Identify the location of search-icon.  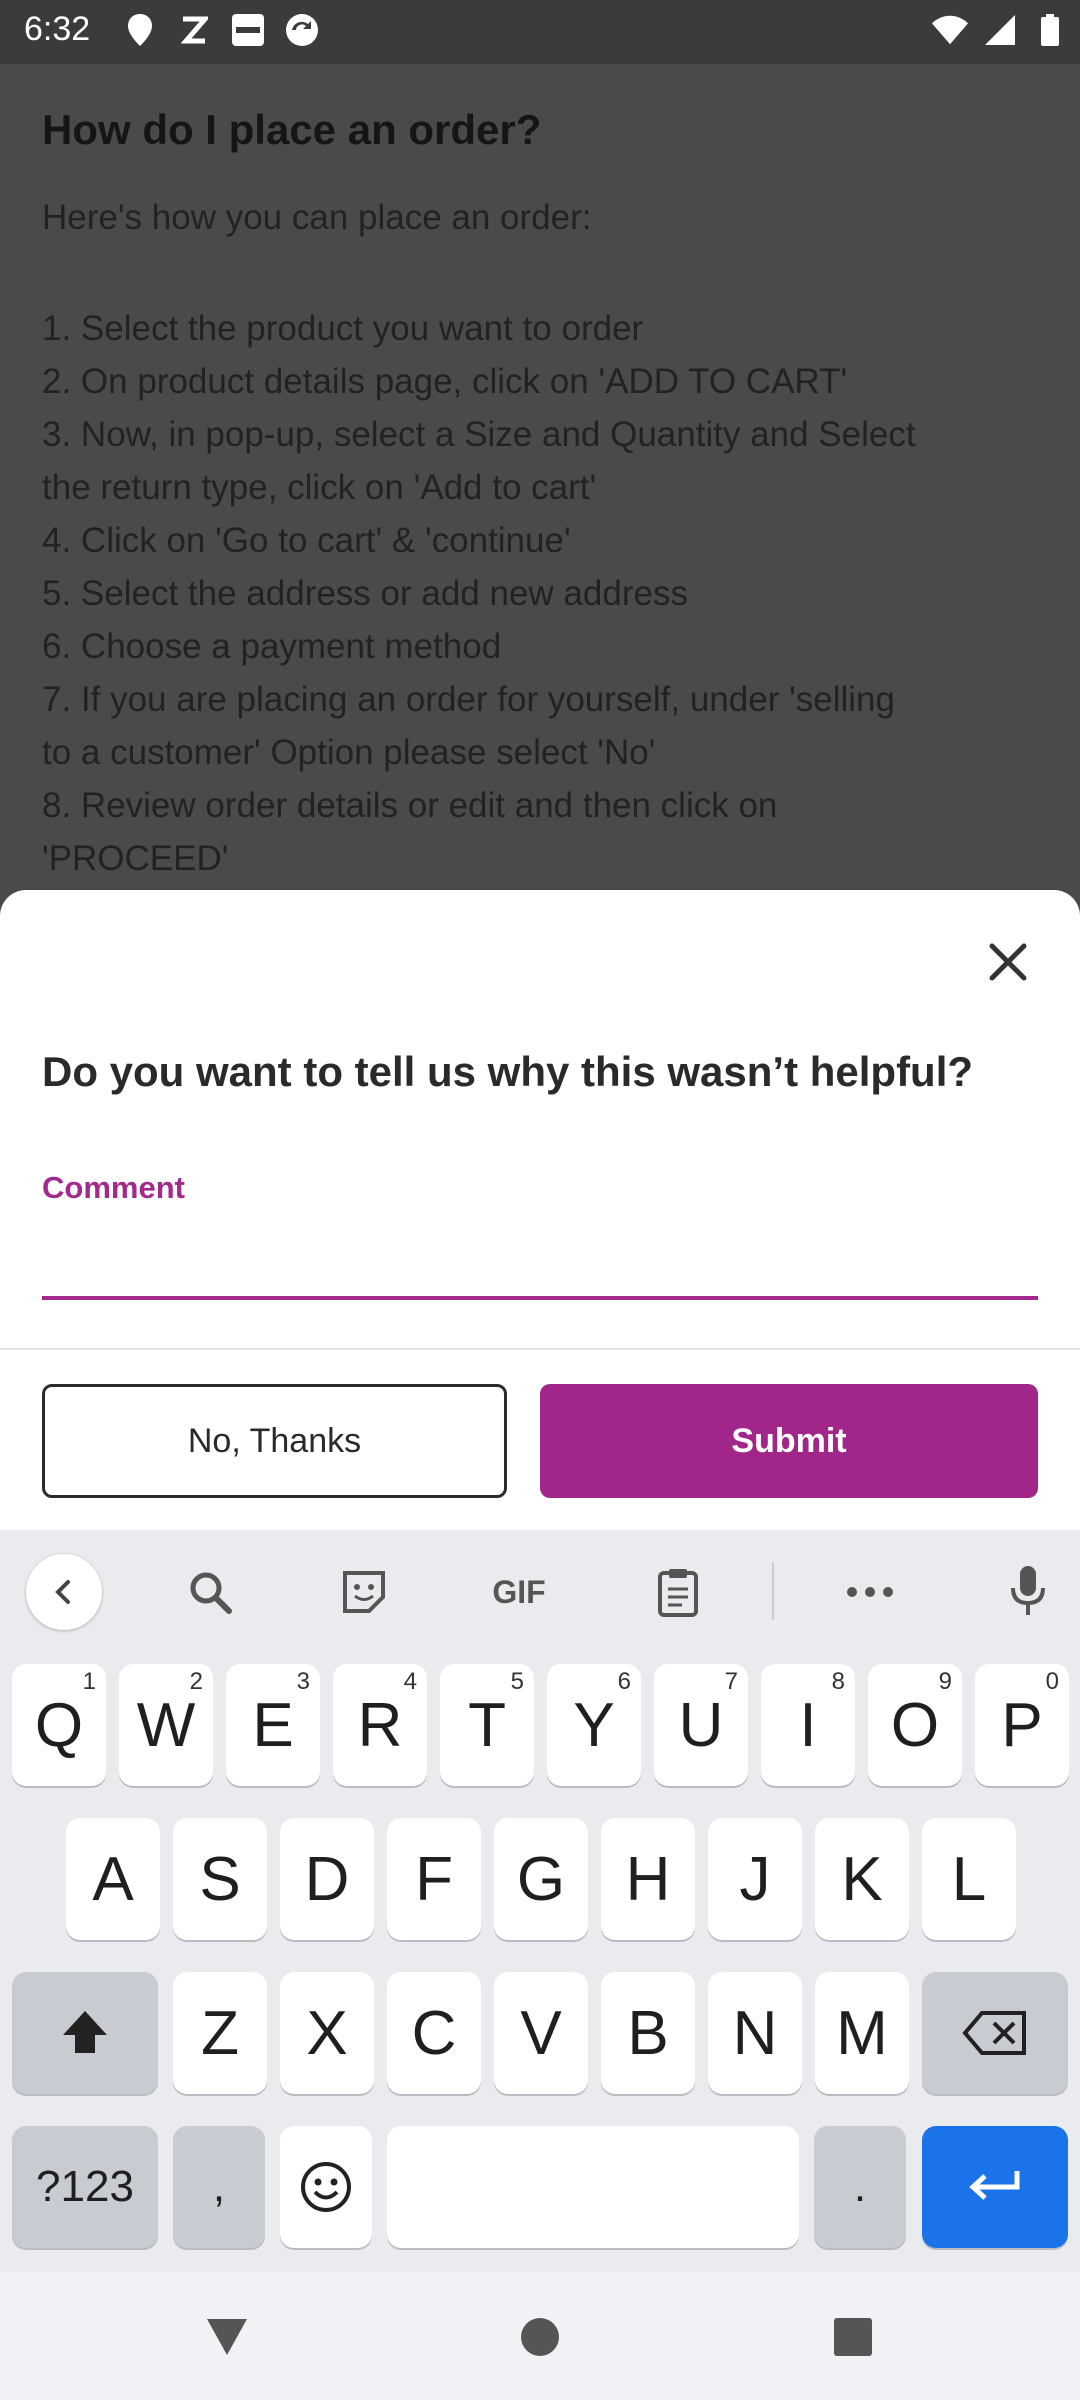
(210, 1592).